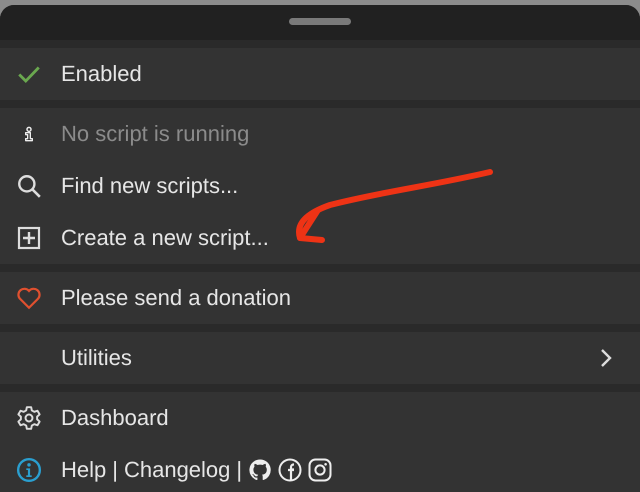  Describe the element at coordinates (320, 298) in the screenshot. I see `menu-item: Please send a donation` at that location.